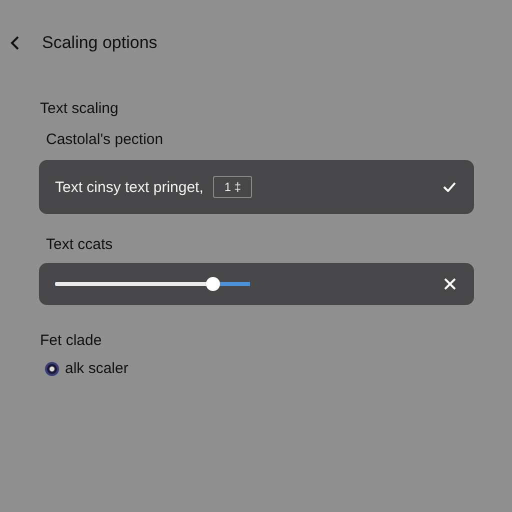 The height and width of the screenshot is (512, 512). I want to click on option-label: Text cinsy text pringet,, so click(129, 187).